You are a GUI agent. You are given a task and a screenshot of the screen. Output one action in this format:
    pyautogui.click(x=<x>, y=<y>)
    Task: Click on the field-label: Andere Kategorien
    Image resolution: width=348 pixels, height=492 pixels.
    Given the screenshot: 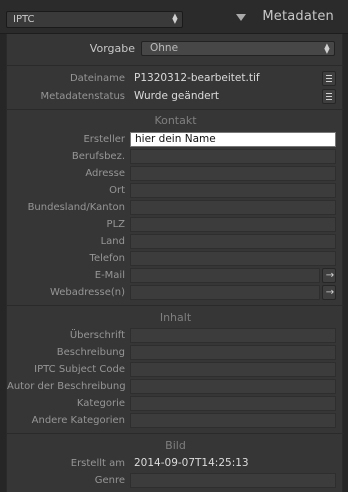 What is the action you would take?
    pyautogui.click(x=78, y=420)
    